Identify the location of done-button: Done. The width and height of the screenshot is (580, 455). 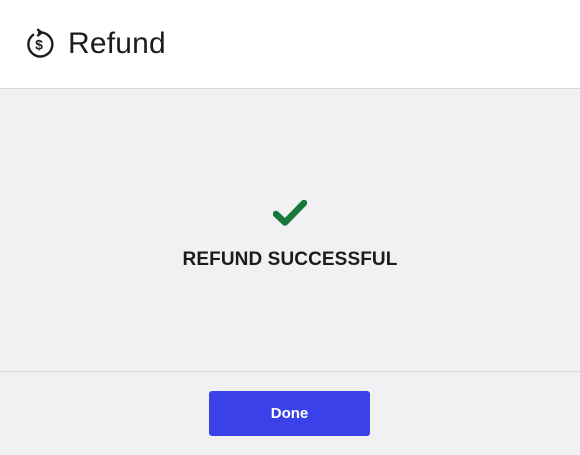
(289, 413).